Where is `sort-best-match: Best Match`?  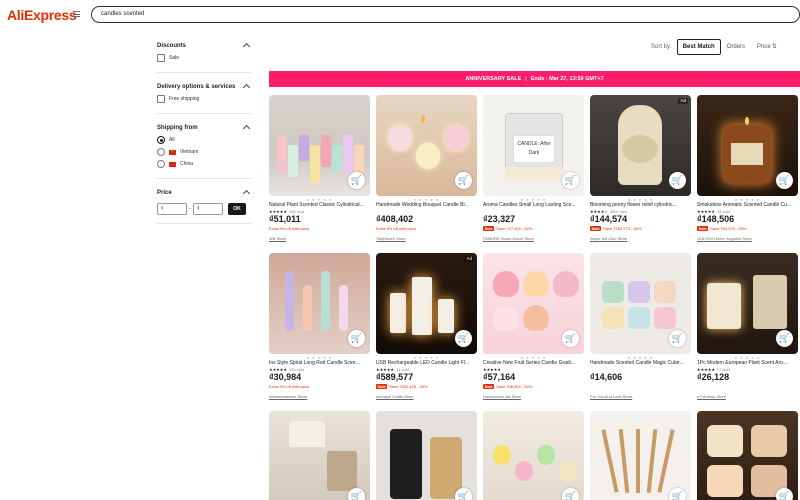
sort-best-match: Best Match is located at coordinates (698, 47).